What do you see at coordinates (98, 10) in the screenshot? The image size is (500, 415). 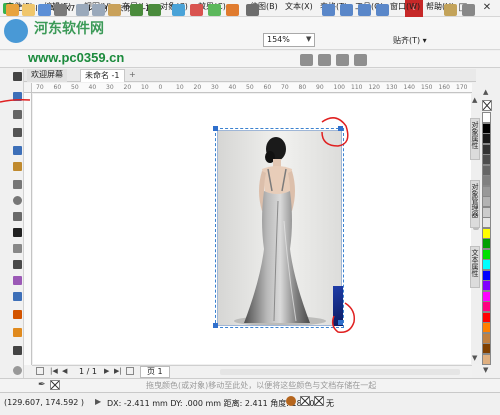 I see `copy-icon` at bounding box center [98, 10].